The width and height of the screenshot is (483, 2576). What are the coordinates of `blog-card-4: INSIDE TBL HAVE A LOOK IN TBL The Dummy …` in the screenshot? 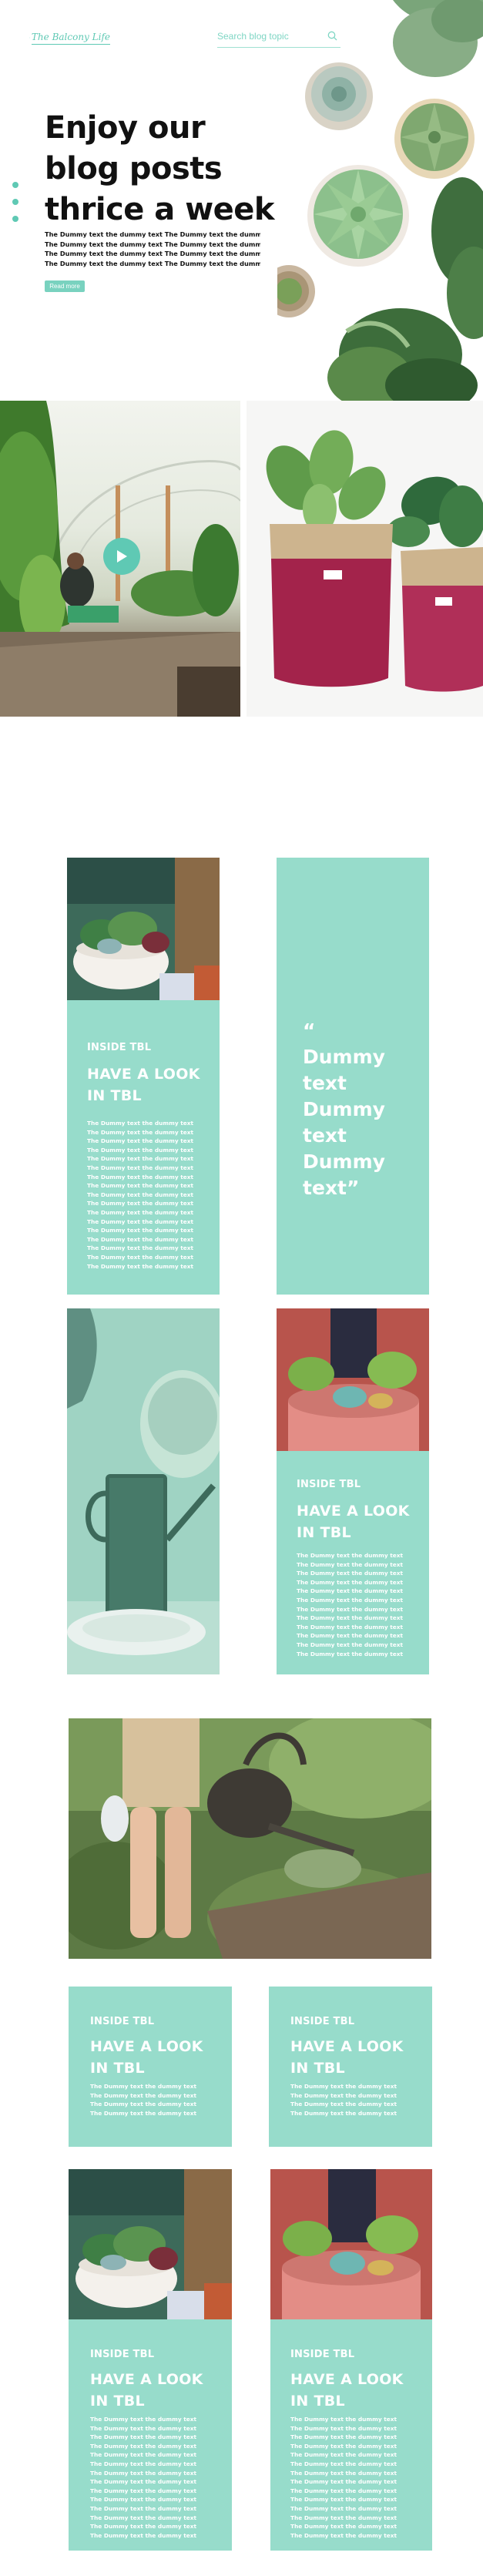 It's located at (350, 2067).